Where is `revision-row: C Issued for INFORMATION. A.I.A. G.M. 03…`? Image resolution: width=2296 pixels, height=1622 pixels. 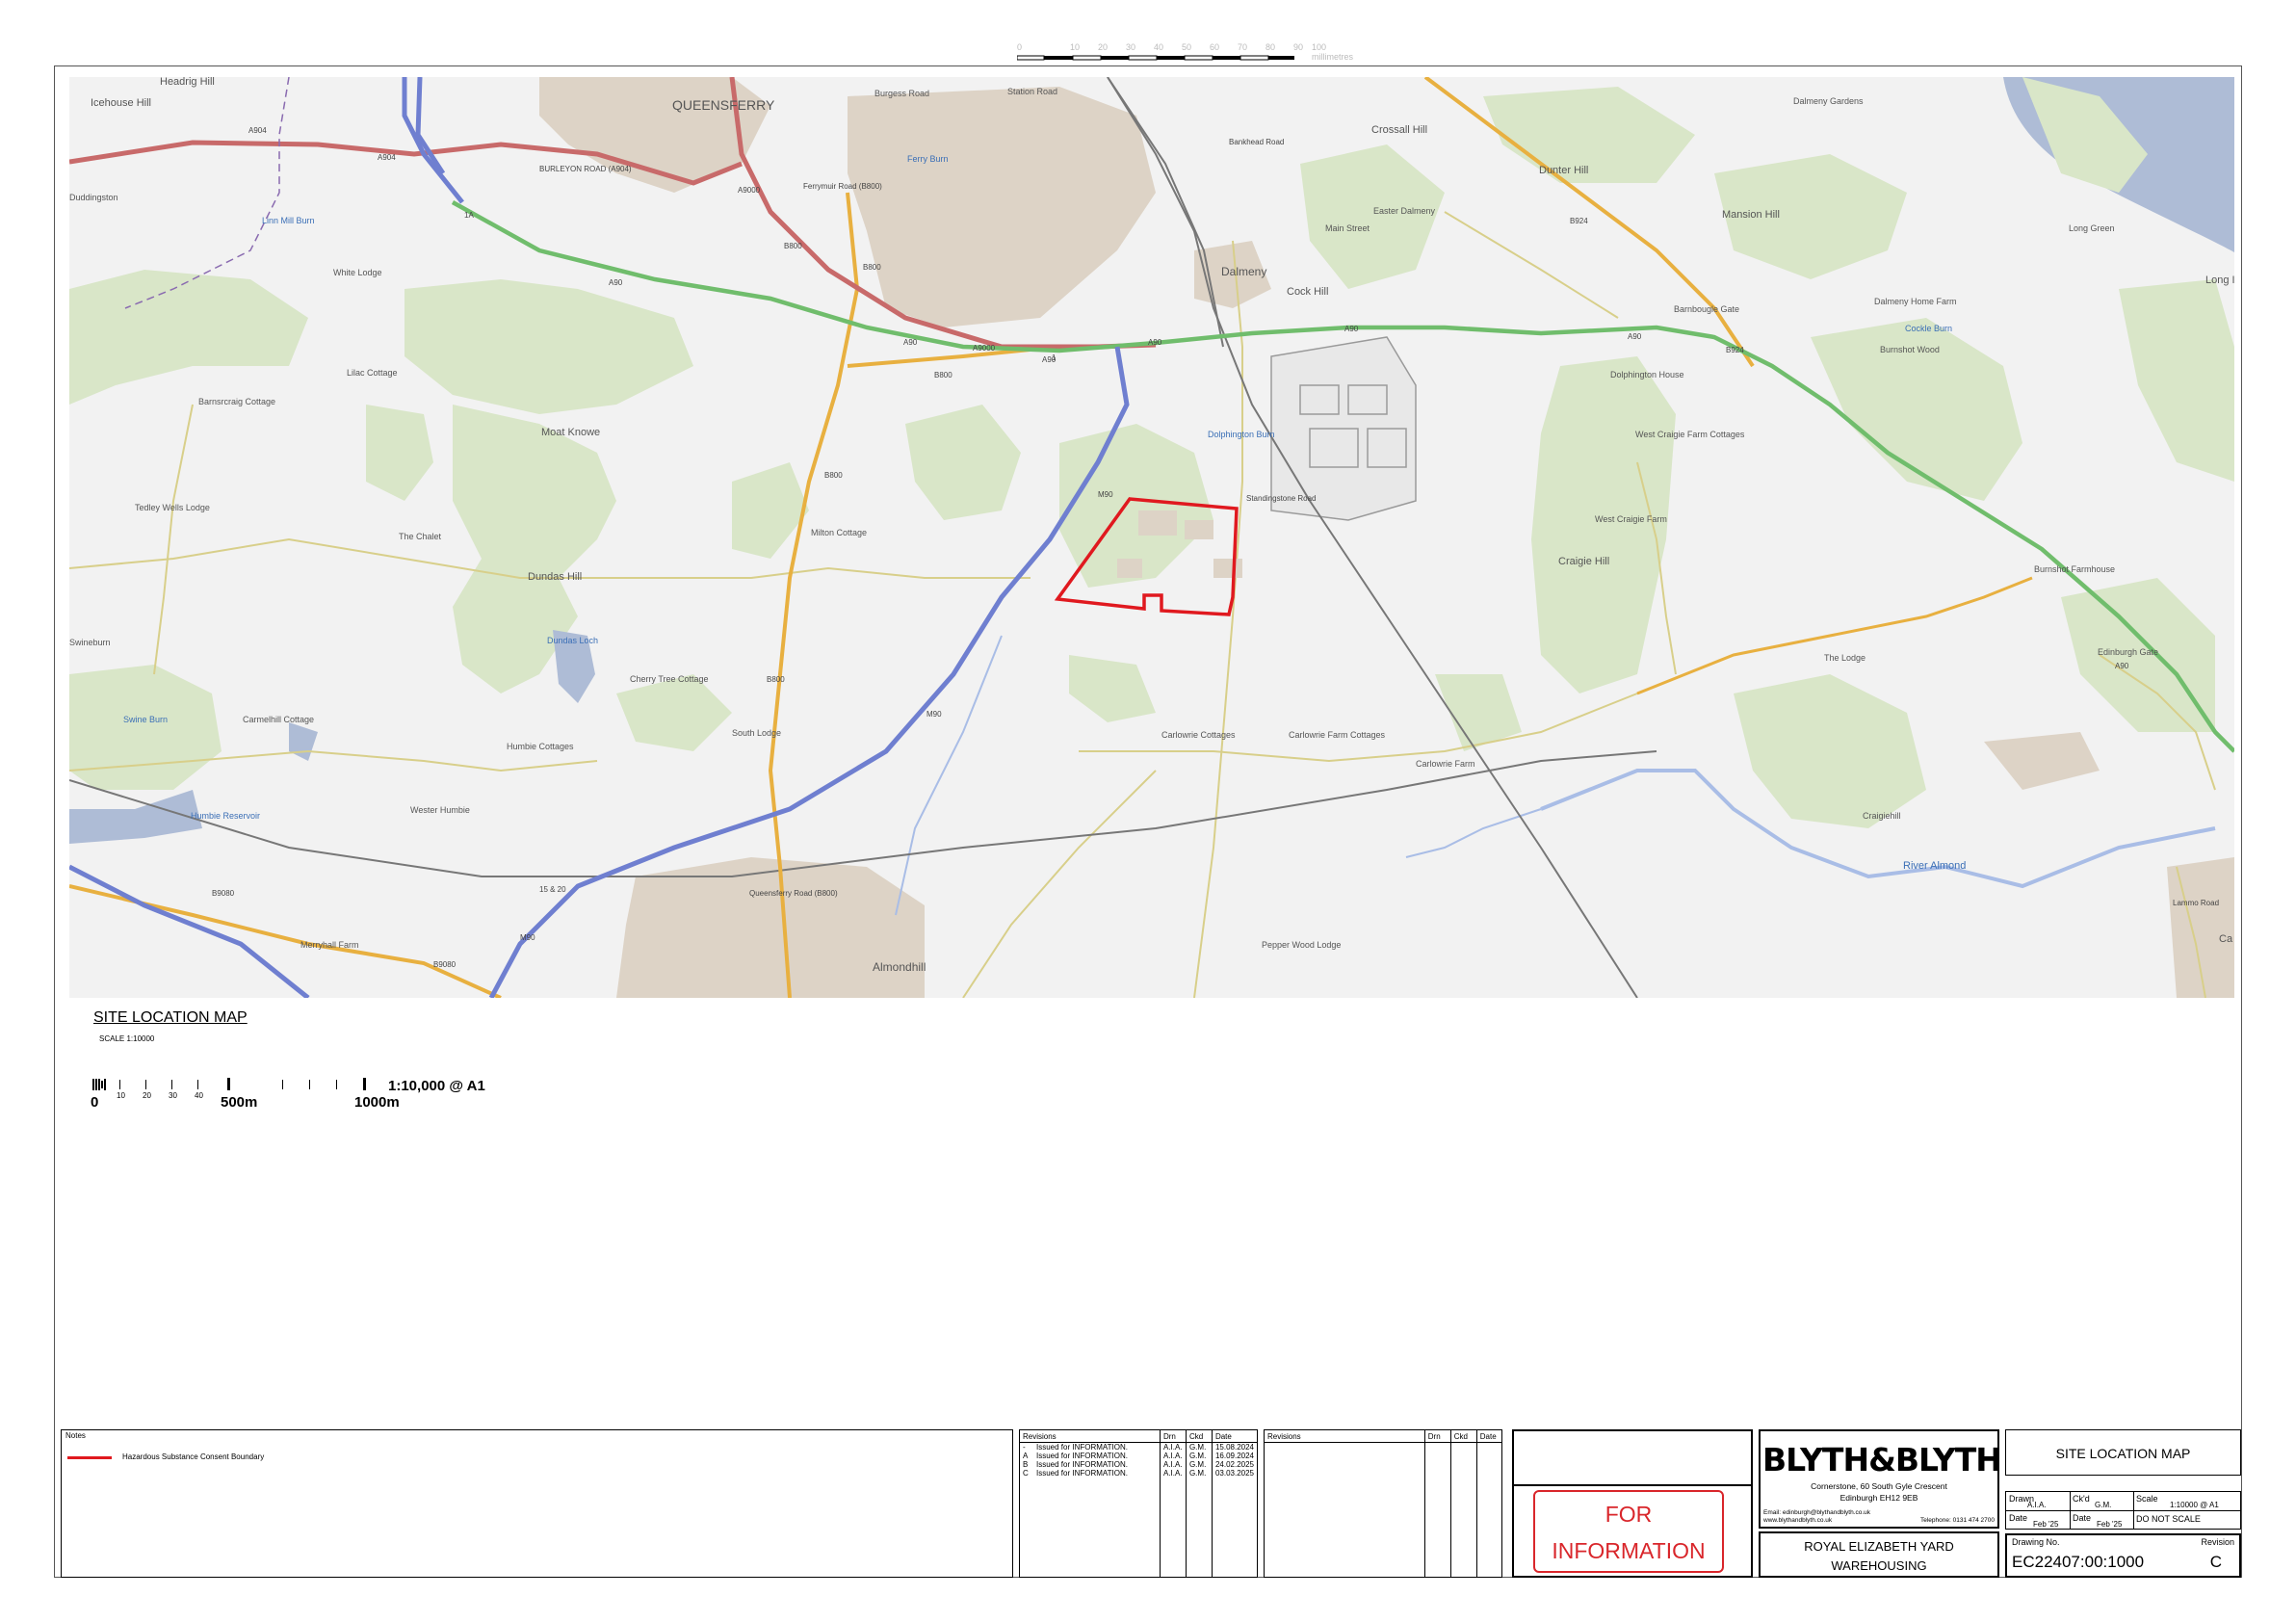 revision-row: C Issued for INFORMATION. A.I.A. G.M. 03… is located at coordinates (1138, 1473).